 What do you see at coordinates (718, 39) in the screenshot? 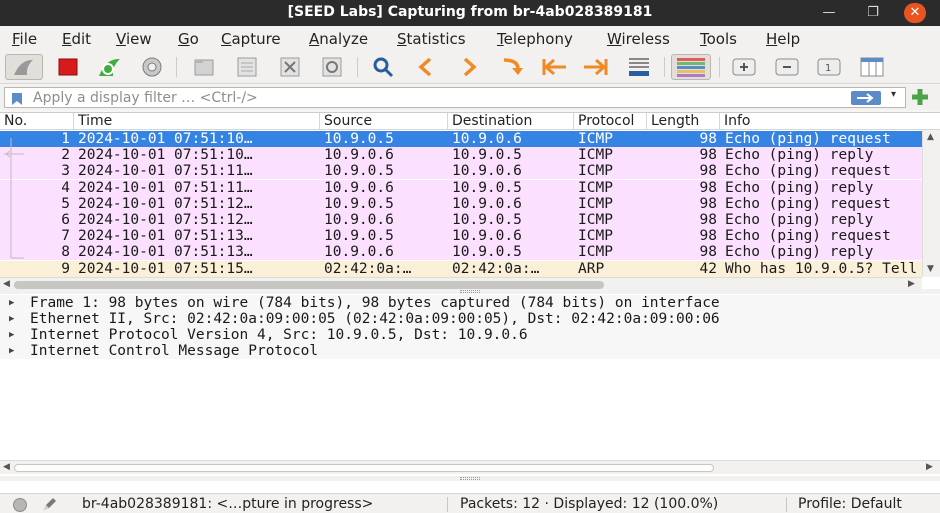
I see `menu-tools: Tools` at bounding box center [718, 39].